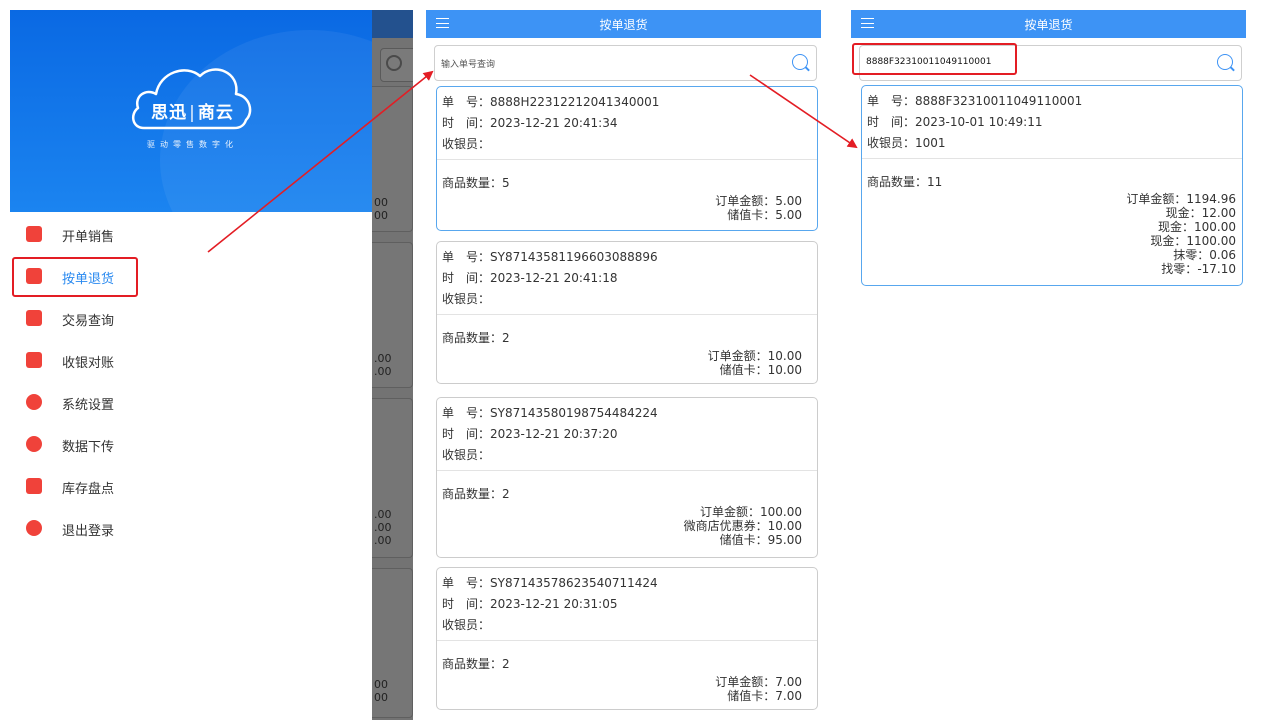 The height and width of the screenshot is (720, 1282). I want to click on annotation-arrows, so click(532, 161).